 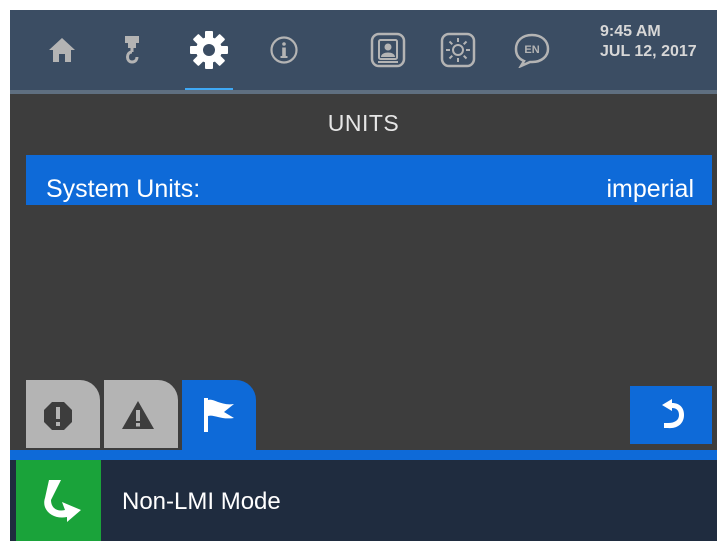 I want to click on nav-settings, so click(x=209, y=50).